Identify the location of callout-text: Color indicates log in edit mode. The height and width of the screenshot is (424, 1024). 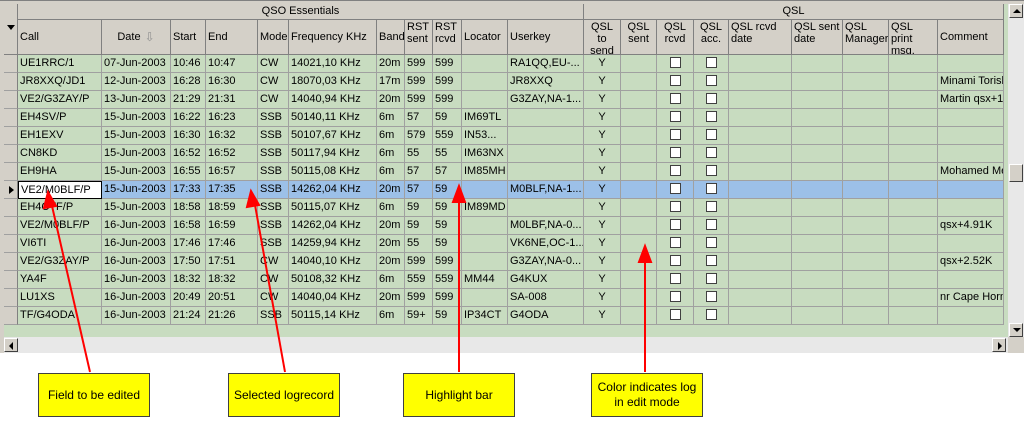
(647, 394).